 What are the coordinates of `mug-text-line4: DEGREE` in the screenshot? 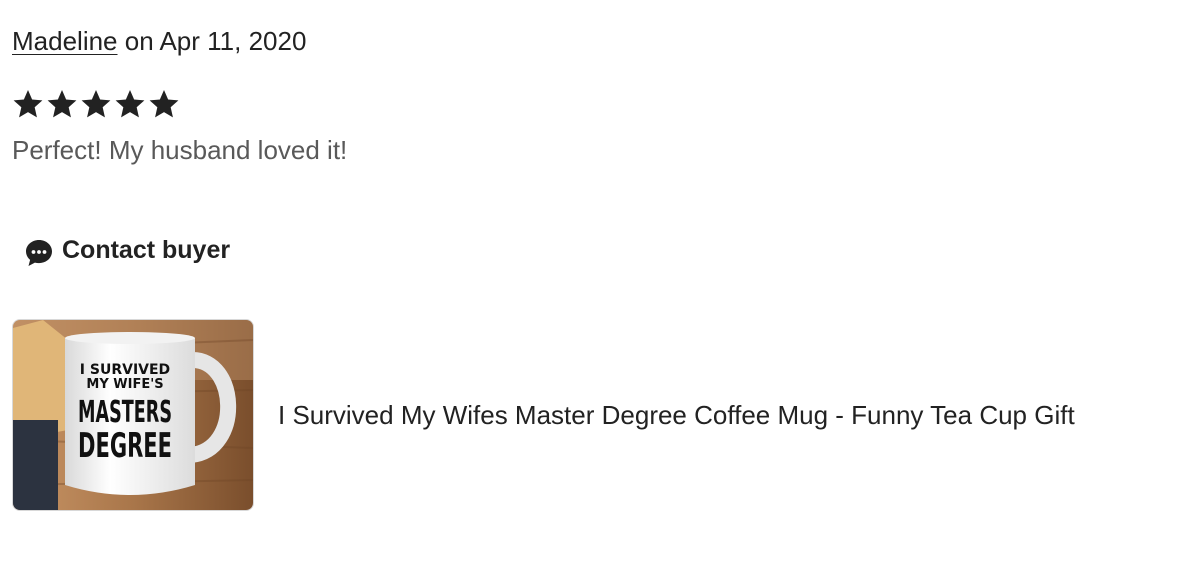 It's located at (125, 446).